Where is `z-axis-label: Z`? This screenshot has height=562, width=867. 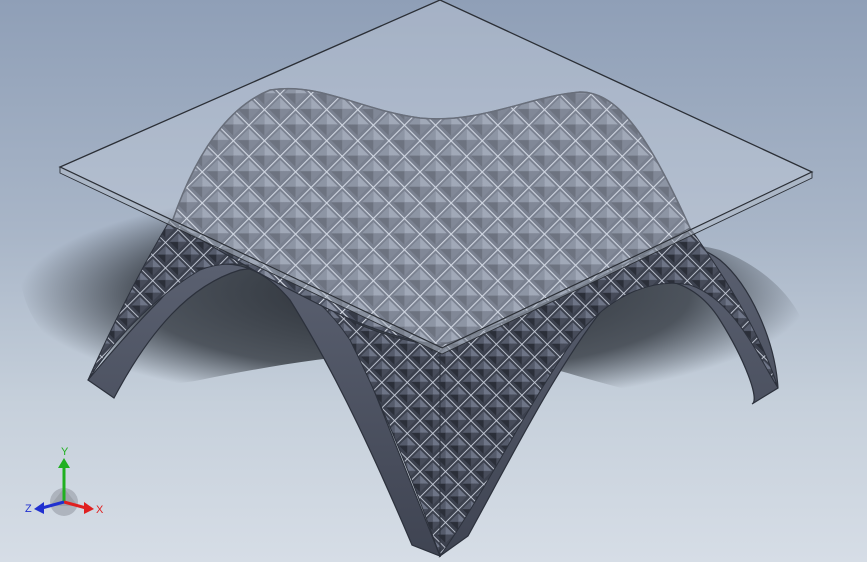 z-axis-label: Z is located at coordinates (28, 509).